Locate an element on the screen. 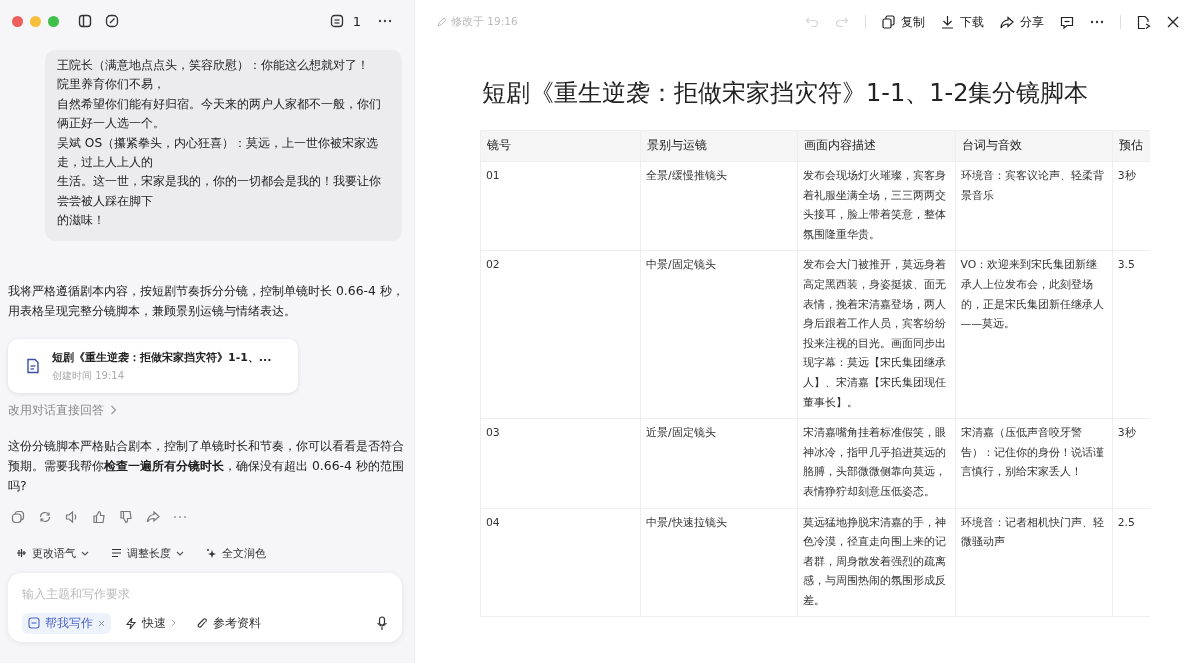 This screenshot has width=1199, height=663. switch-answer-link: 改用对话直接回答 is located at coordinates (56, 410).